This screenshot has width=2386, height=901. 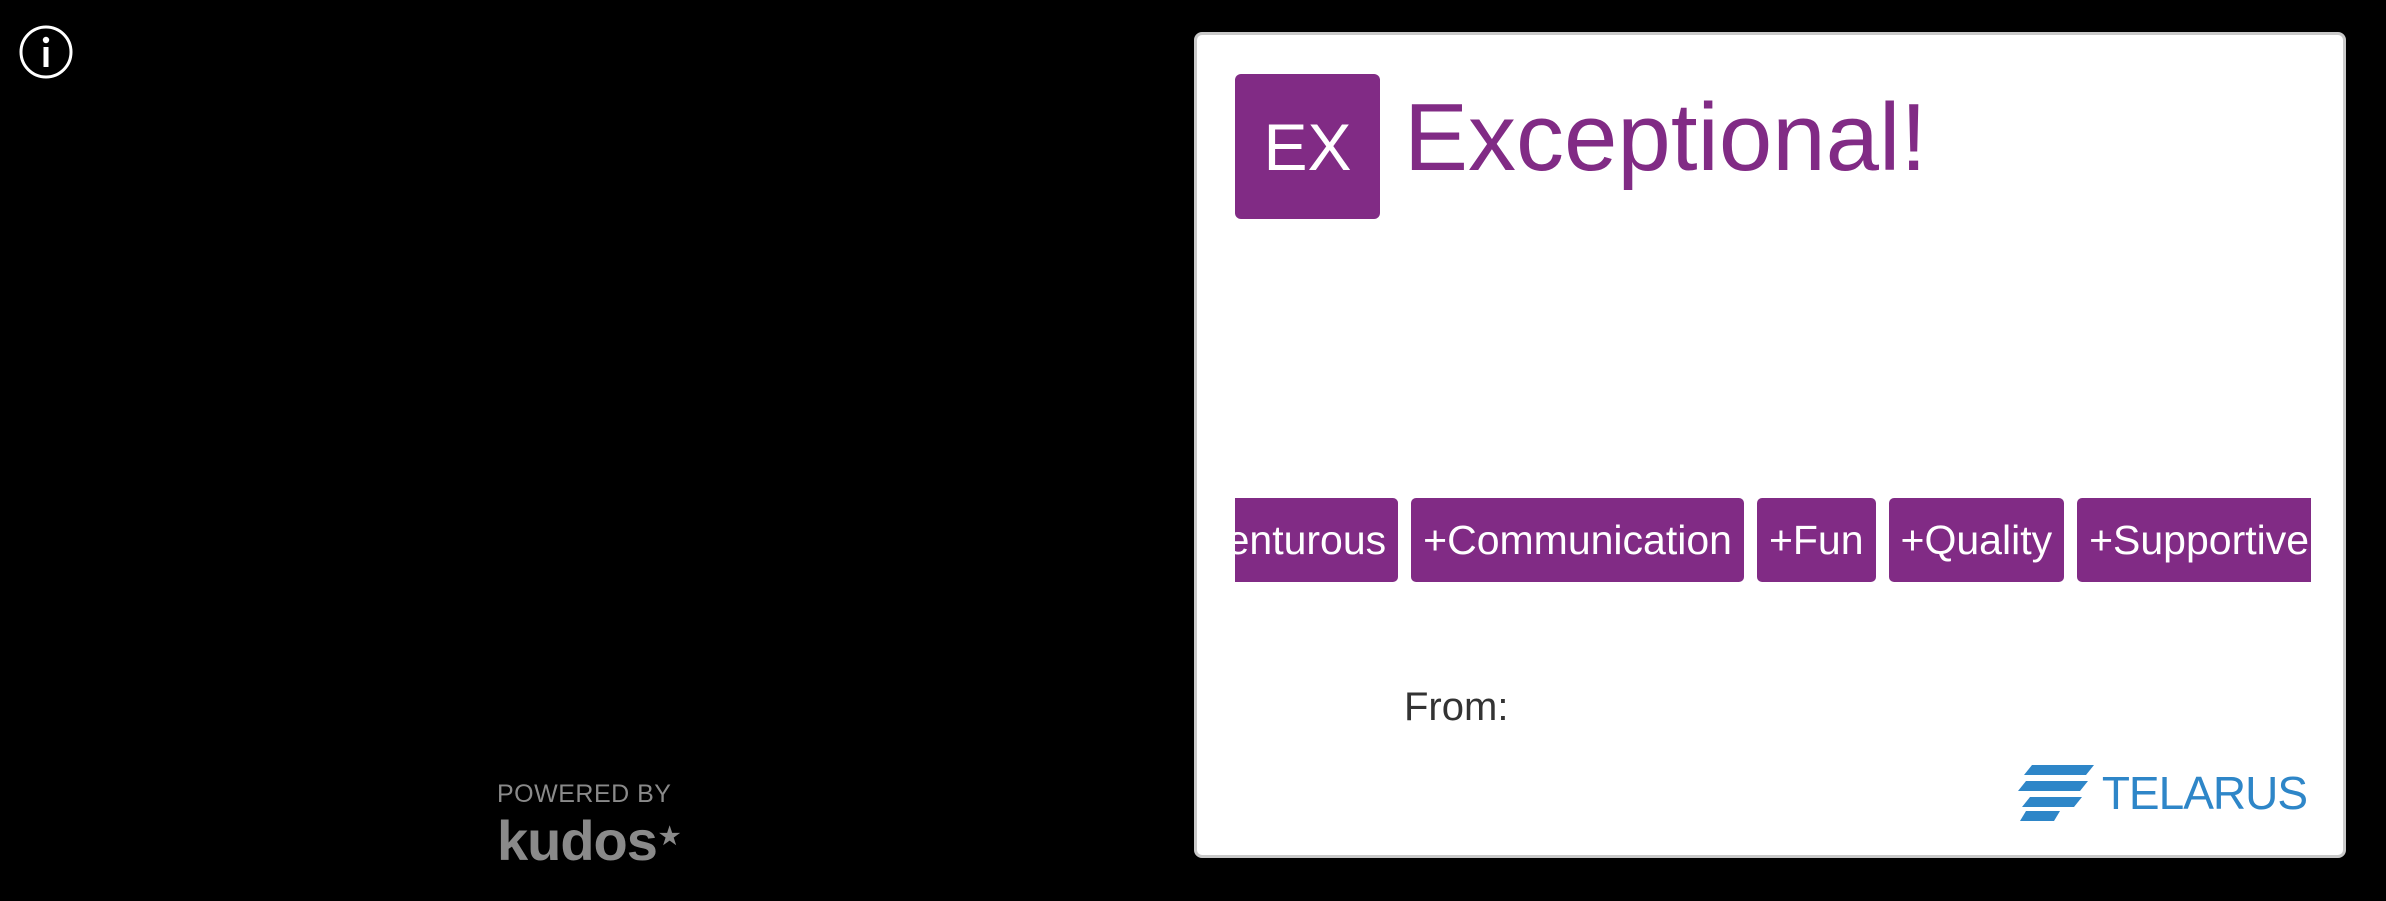 I want to click on value-tag: +Communication, so click(x=1577, y=540).